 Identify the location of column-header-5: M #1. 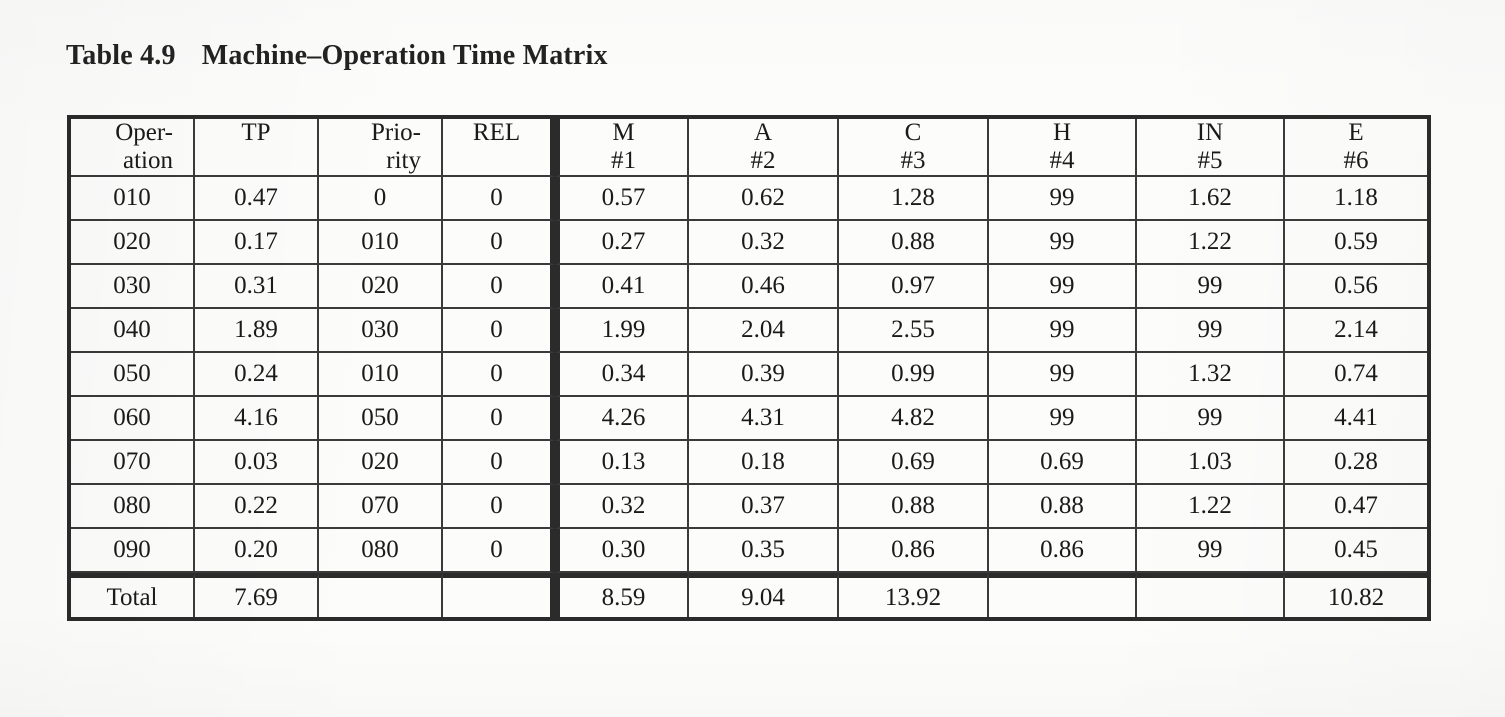
(622, 148).